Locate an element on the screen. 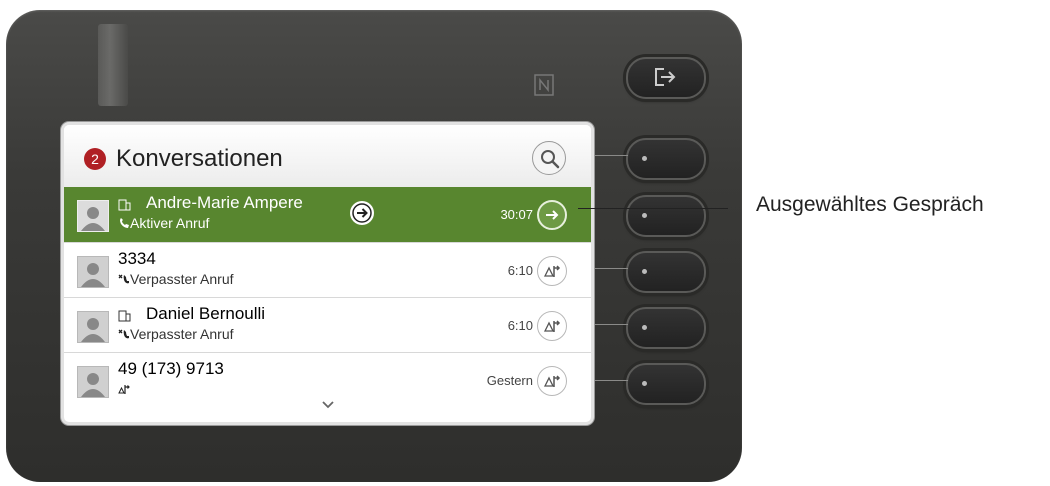  search-button is located at coordinates (549, 158).